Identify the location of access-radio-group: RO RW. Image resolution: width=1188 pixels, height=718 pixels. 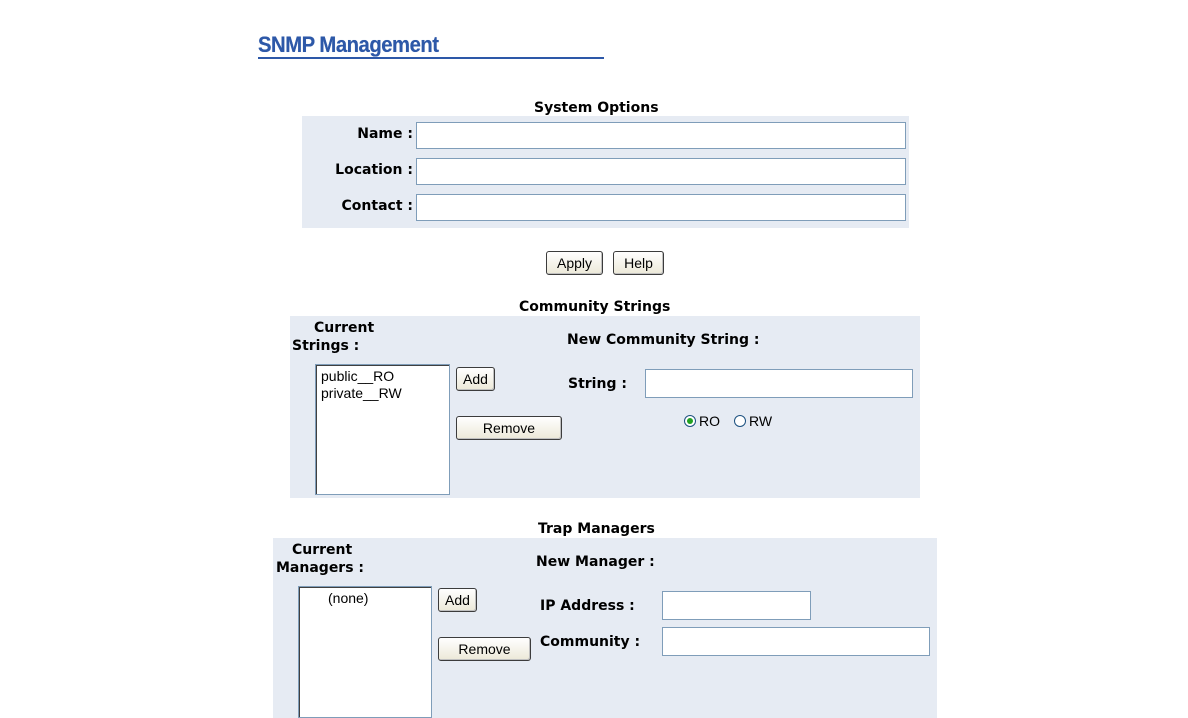
(735, 421).